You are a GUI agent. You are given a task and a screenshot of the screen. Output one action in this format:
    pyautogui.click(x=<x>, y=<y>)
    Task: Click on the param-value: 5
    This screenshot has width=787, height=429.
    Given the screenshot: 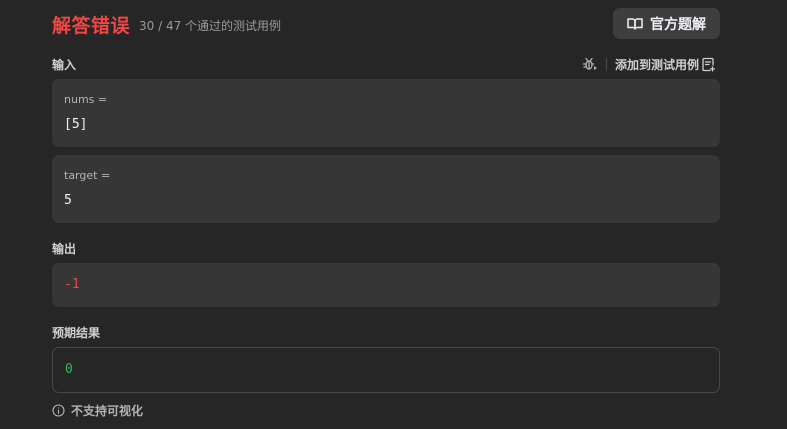 What is the action you would take?
    pyautogui.click(x=68, y=200)
    